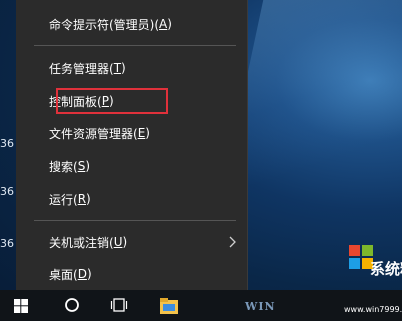 The height and width of the screenshot is (321, 402). I want to click on watermark-text: WIN, so click(260, 306).